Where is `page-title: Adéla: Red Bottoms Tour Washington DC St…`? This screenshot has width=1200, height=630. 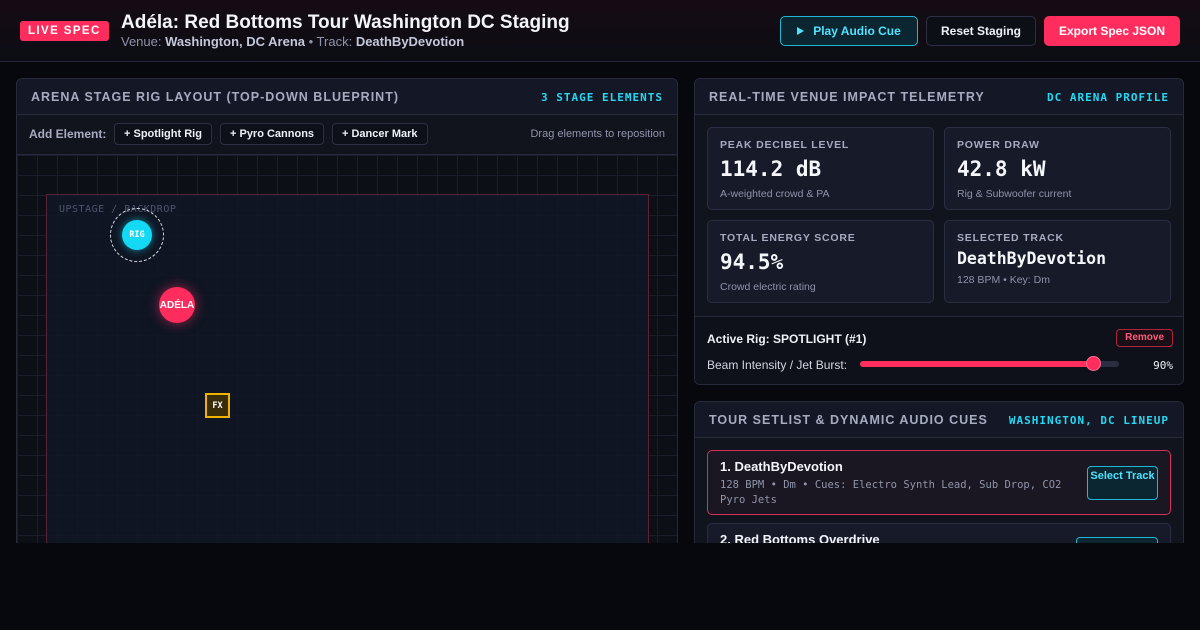 page-title: Adéla: Red Bottoms Tour Washington DC St… is located at coordinates (345, 22).